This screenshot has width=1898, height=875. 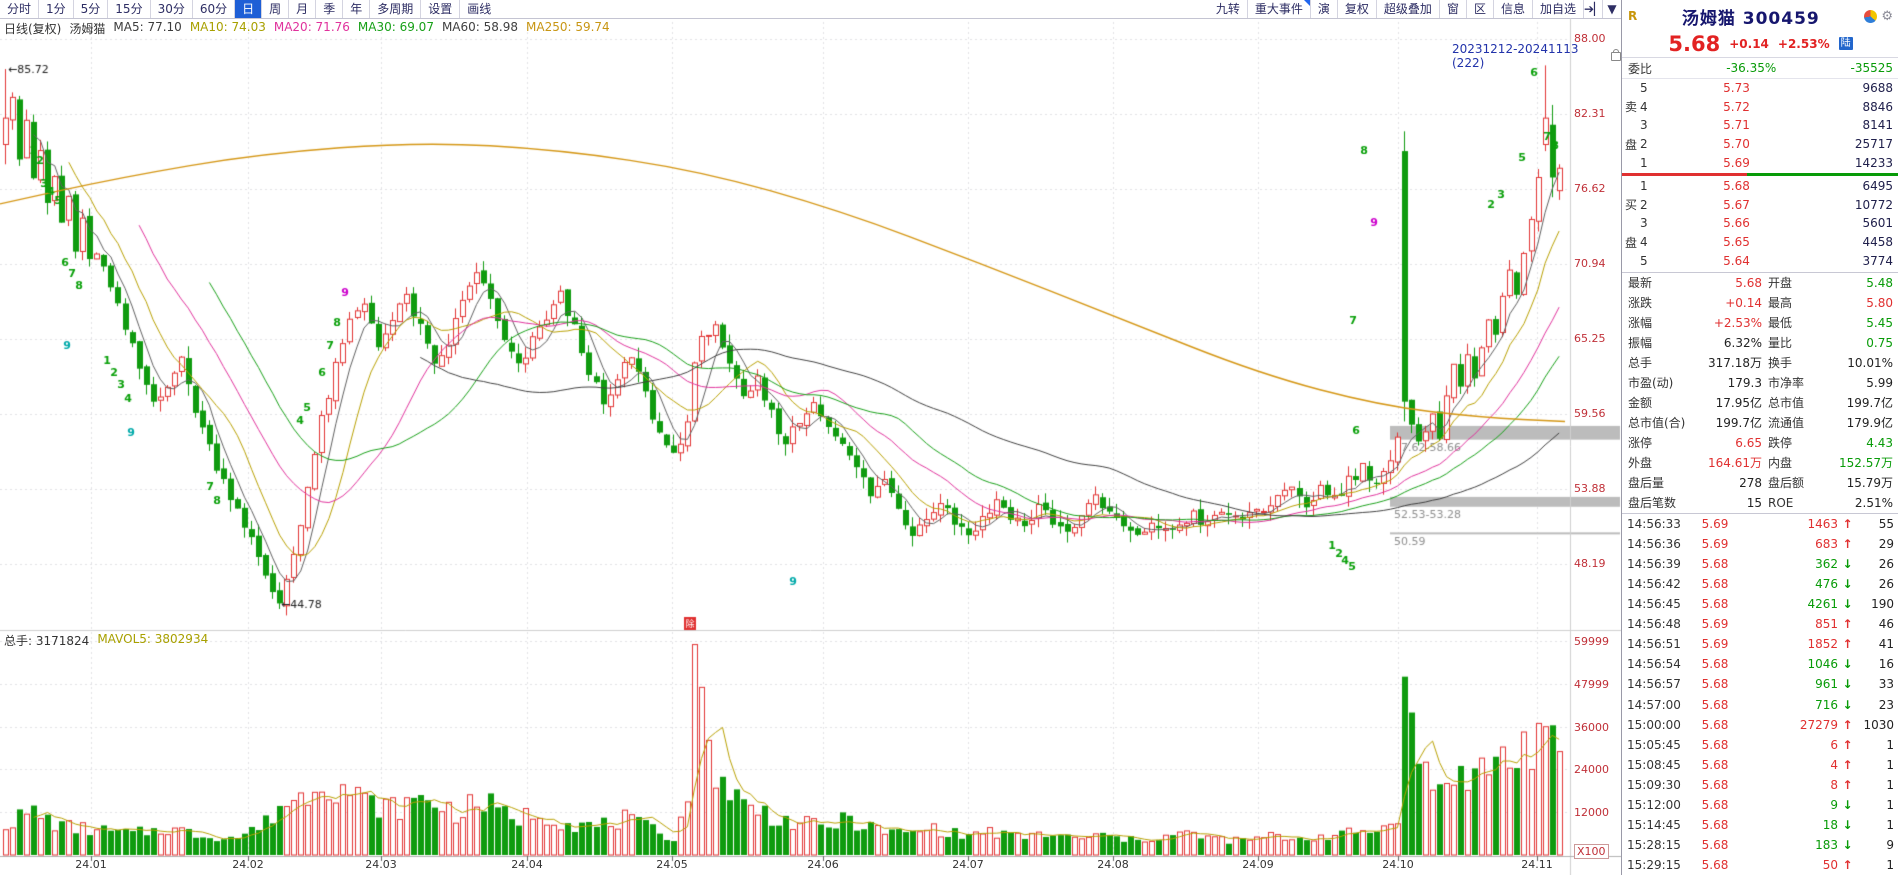 What do you see at coordinates (1735, 363) in the screenshot?
I see `stat-value: 317.18万` at bounding box center [1735, 363].